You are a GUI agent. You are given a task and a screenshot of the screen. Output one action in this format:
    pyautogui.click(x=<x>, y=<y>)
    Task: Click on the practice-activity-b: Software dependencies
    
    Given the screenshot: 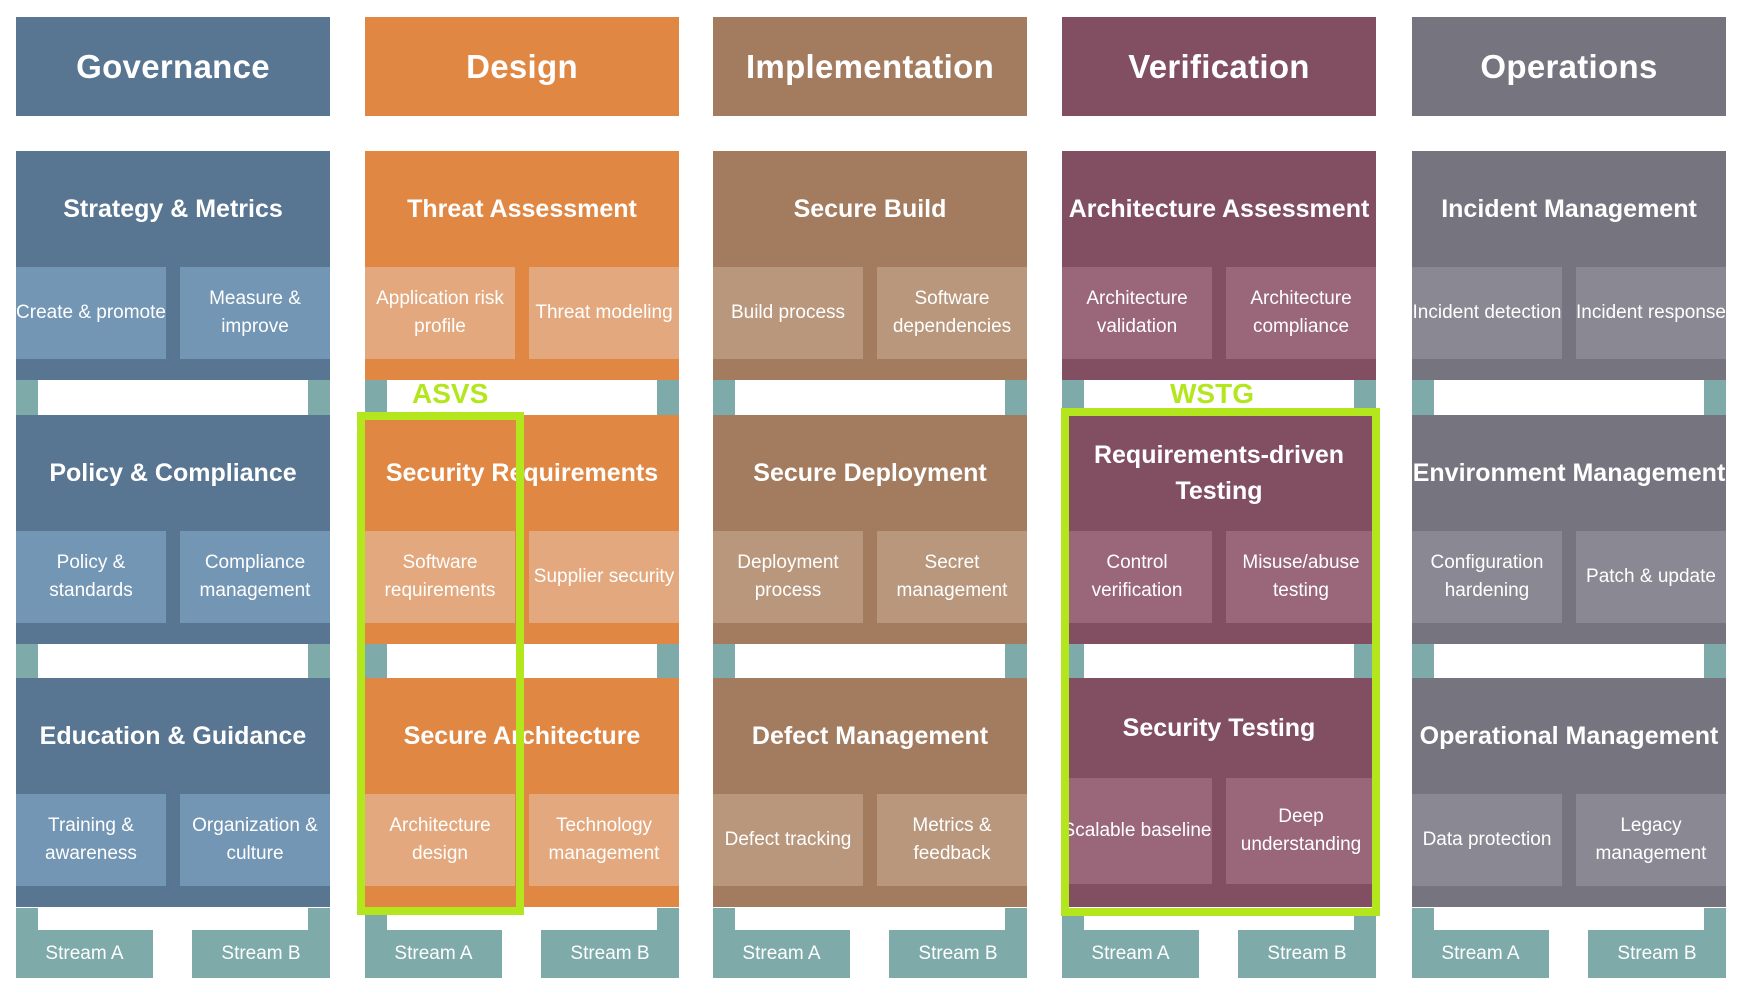 What is the action you would take?
    pyautogui.click(x=952, y=313)
    